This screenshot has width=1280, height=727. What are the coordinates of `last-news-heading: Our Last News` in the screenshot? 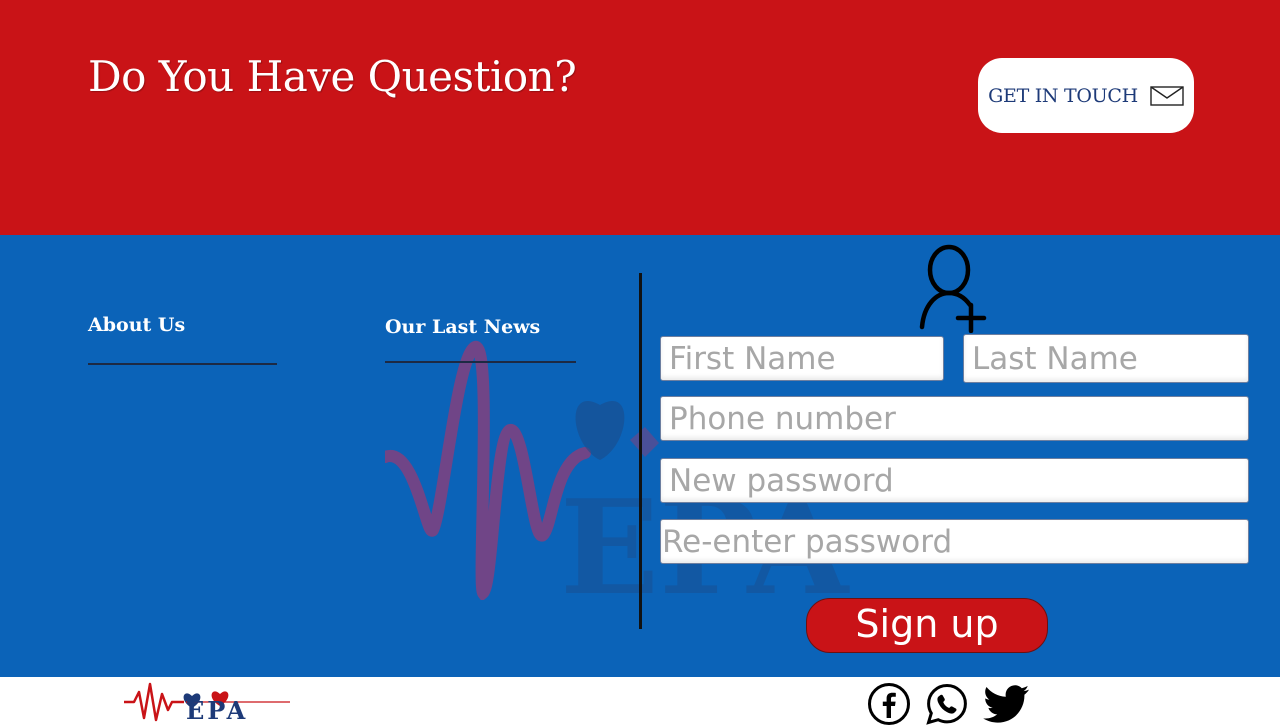 It's located at (463, 327).